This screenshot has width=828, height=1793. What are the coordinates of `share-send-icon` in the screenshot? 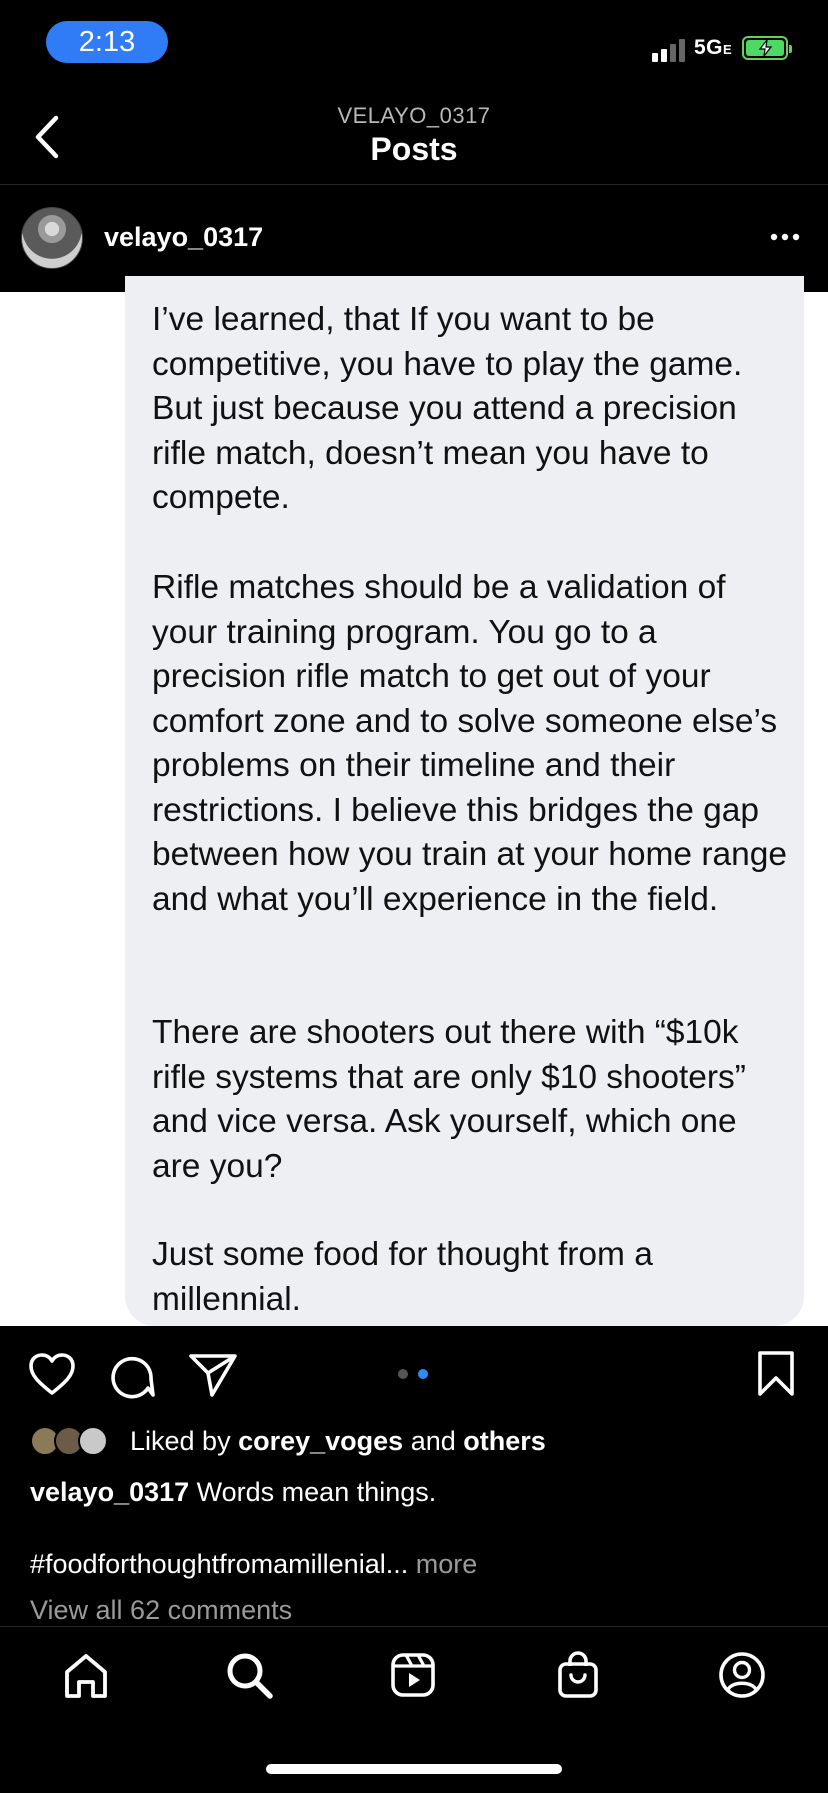 It's located at (213, 1375).